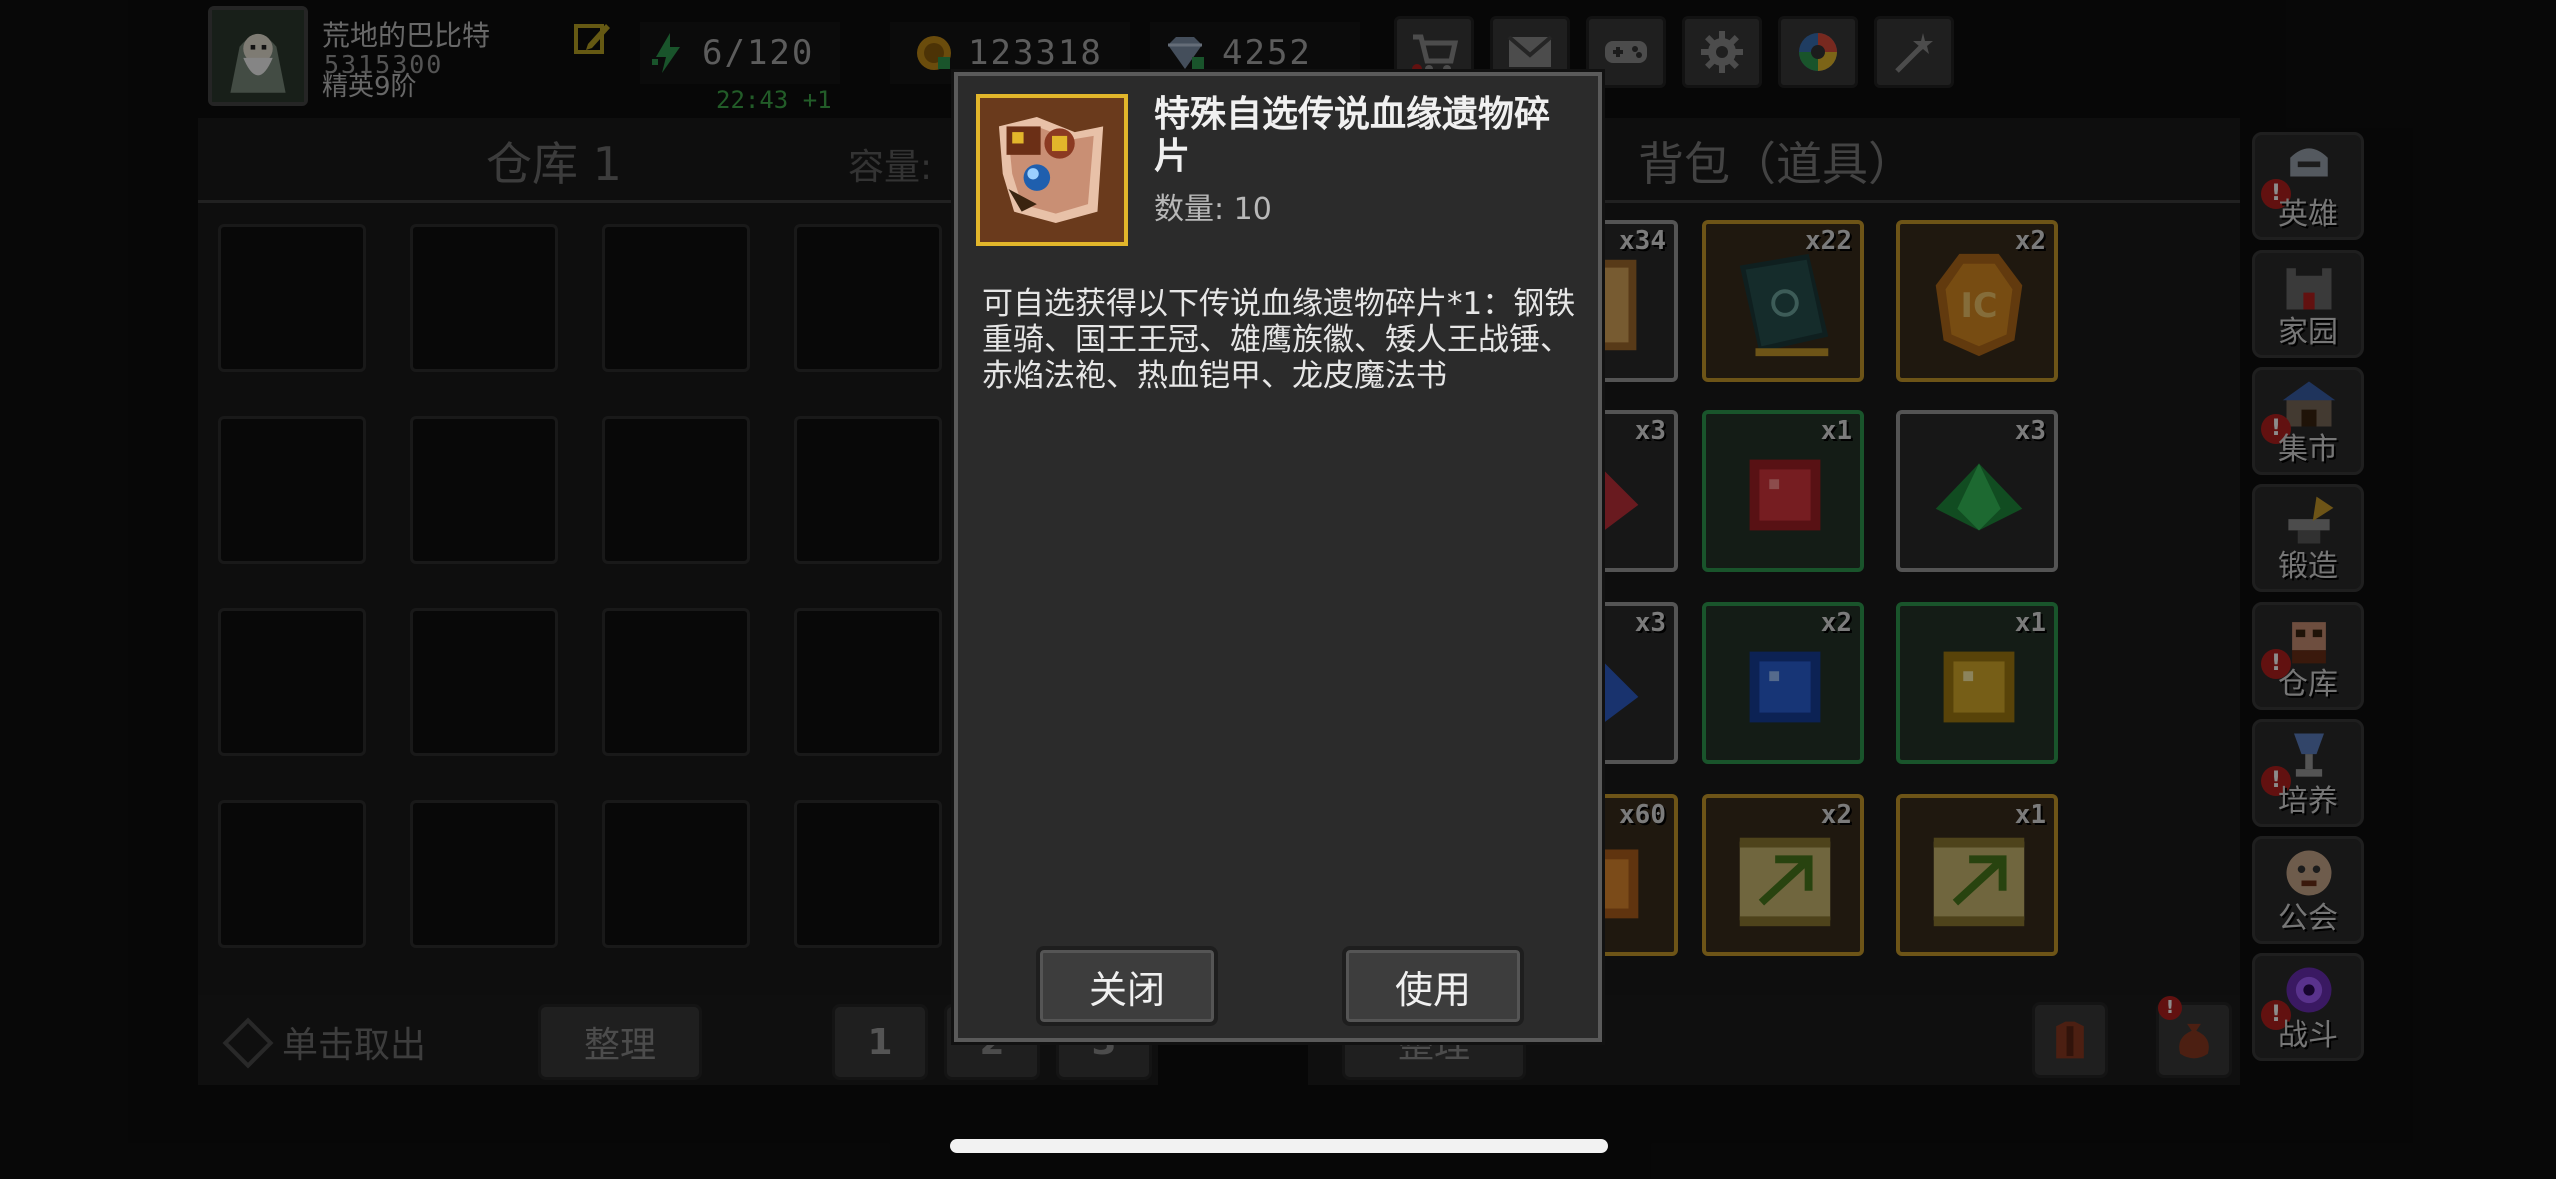  What do you see at coordinates (1279, 1146) in the screenshot?
I see `home-indicator` at bounding box center [1279, 1146].